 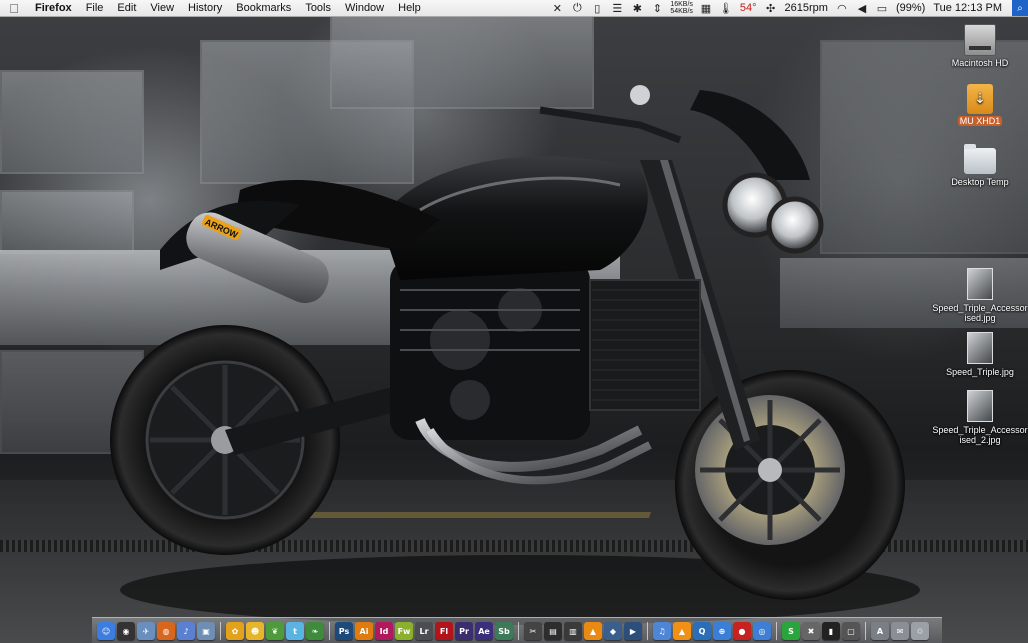 I want to click on dock-dashboard-icon: ◉, so click(x=126, y=631).